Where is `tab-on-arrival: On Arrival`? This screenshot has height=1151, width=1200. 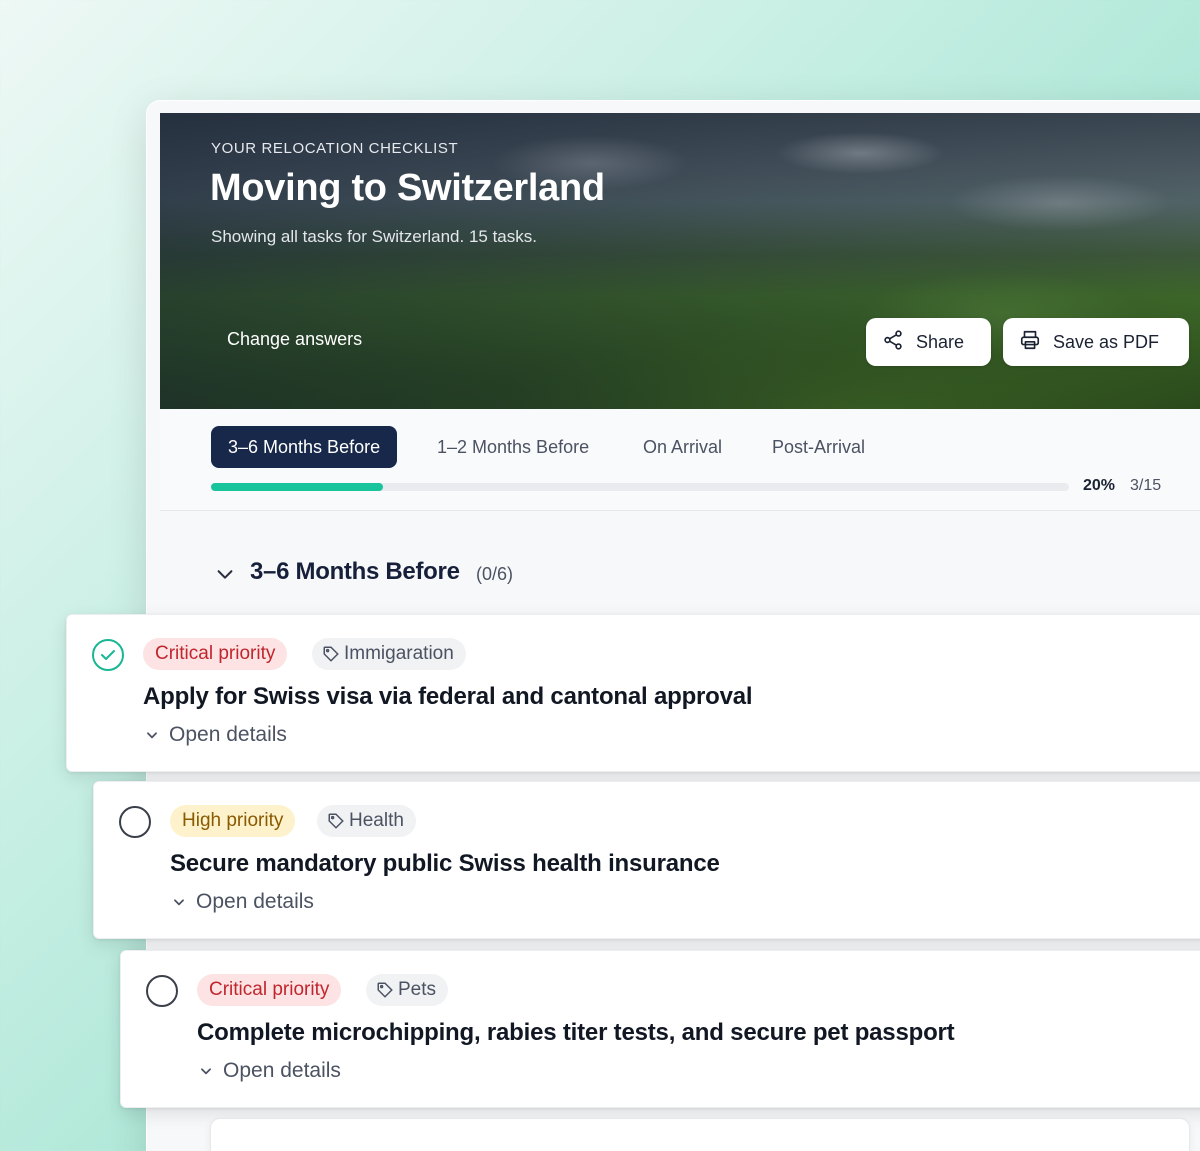 tab-on-arrival: On Arrival is located at coordinates (682, 447).